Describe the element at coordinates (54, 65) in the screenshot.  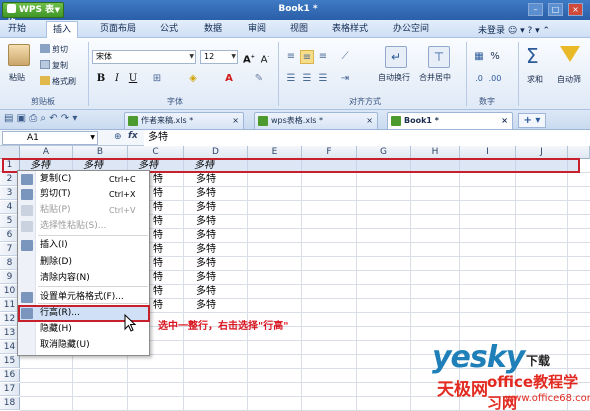
I see `copy-button: 复制` at that location.